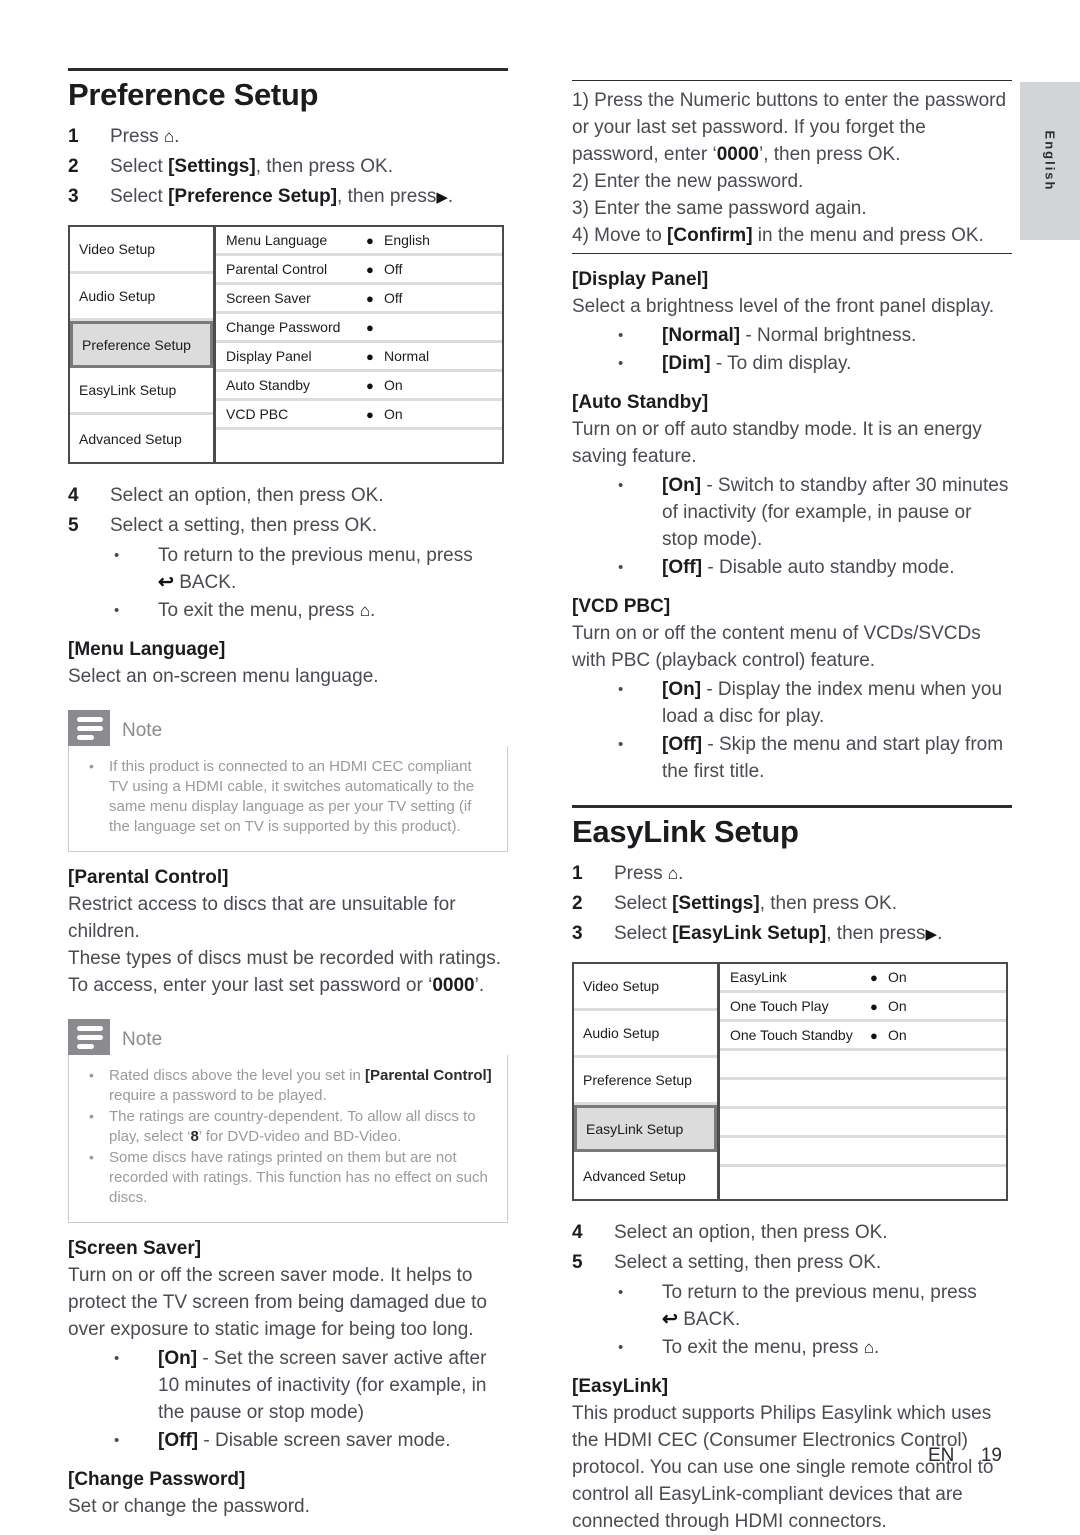  I want to click on step-text: Select an option, then press OK., so click(751, 1232).